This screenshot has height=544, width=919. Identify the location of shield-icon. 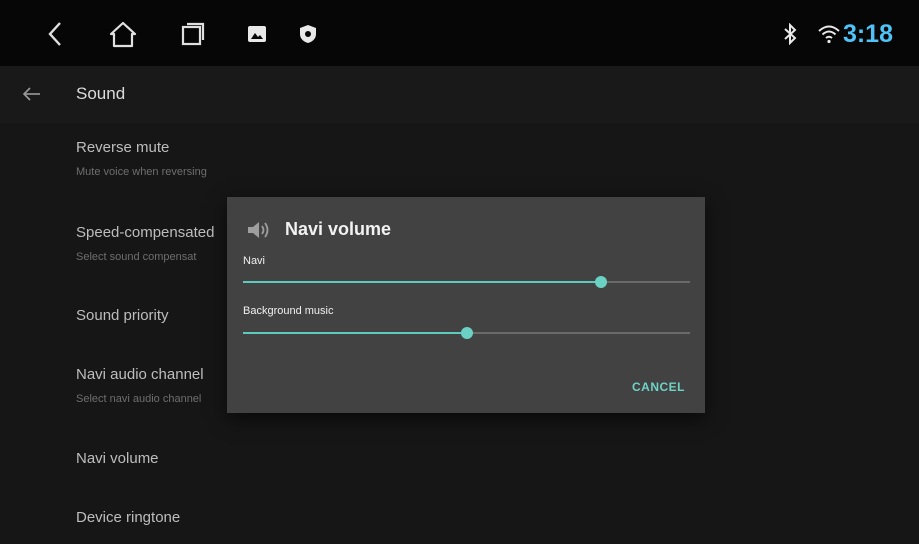
(308, 34).